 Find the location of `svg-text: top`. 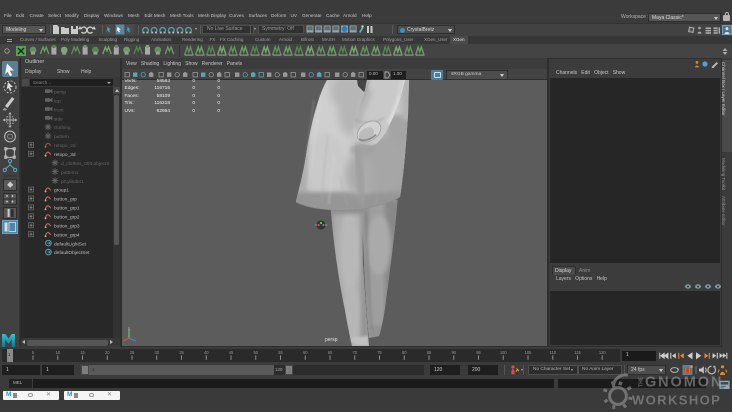

svg-text: top is located at coordinates (57, 101).